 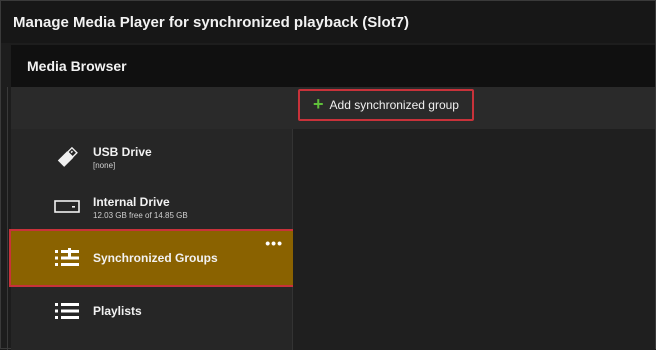 I want to click on source-item-name: USB Drive, so click(x=122, y=151).